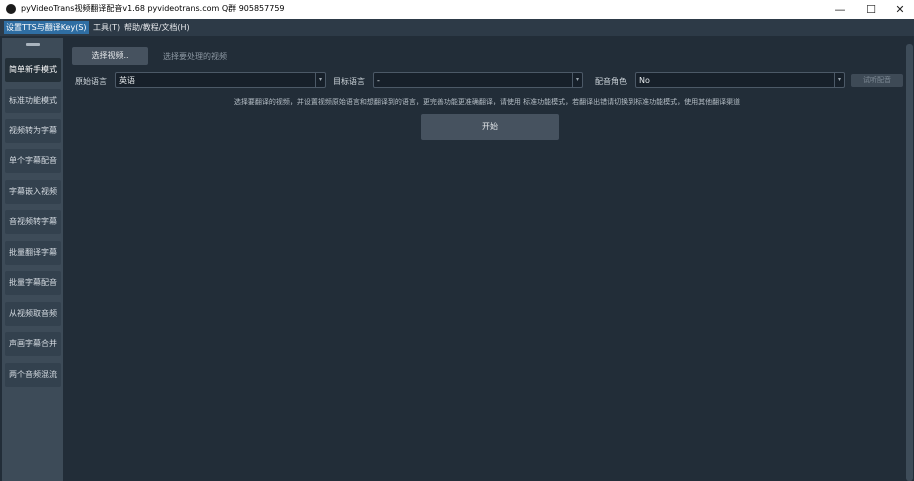 The image size is (914, 481). Describe the element at coordinates (127, 80) in the screenshot. I see `source-language-value: 英语` at that location.